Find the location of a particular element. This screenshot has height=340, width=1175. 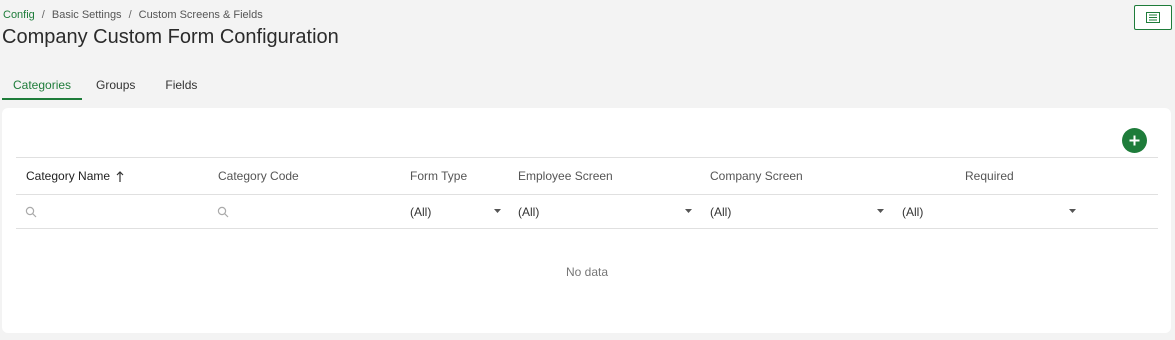

view-toggle-button is located at coordinates (1153, 17).